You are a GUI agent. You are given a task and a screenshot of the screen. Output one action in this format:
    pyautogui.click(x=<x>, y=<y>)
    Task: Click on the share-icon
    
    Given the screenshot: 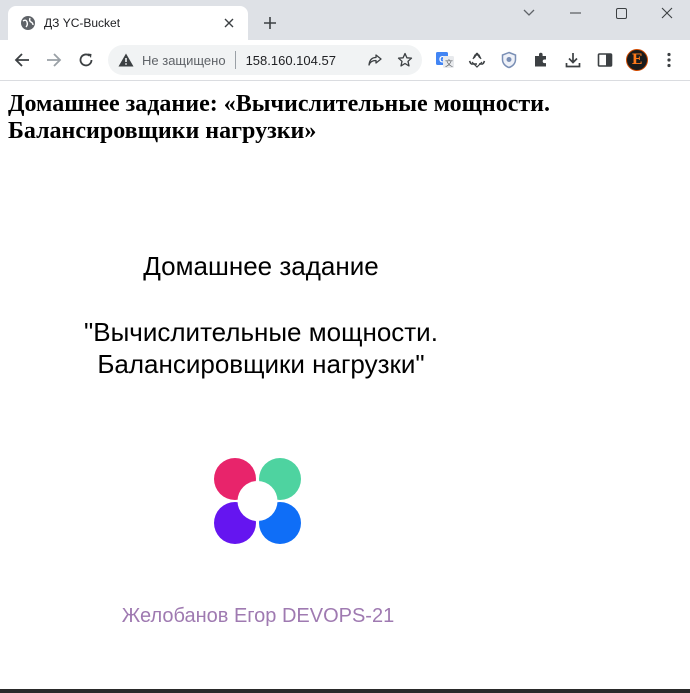 What is the action you would take?
    pyautogui.click(x=375, y=60)
    